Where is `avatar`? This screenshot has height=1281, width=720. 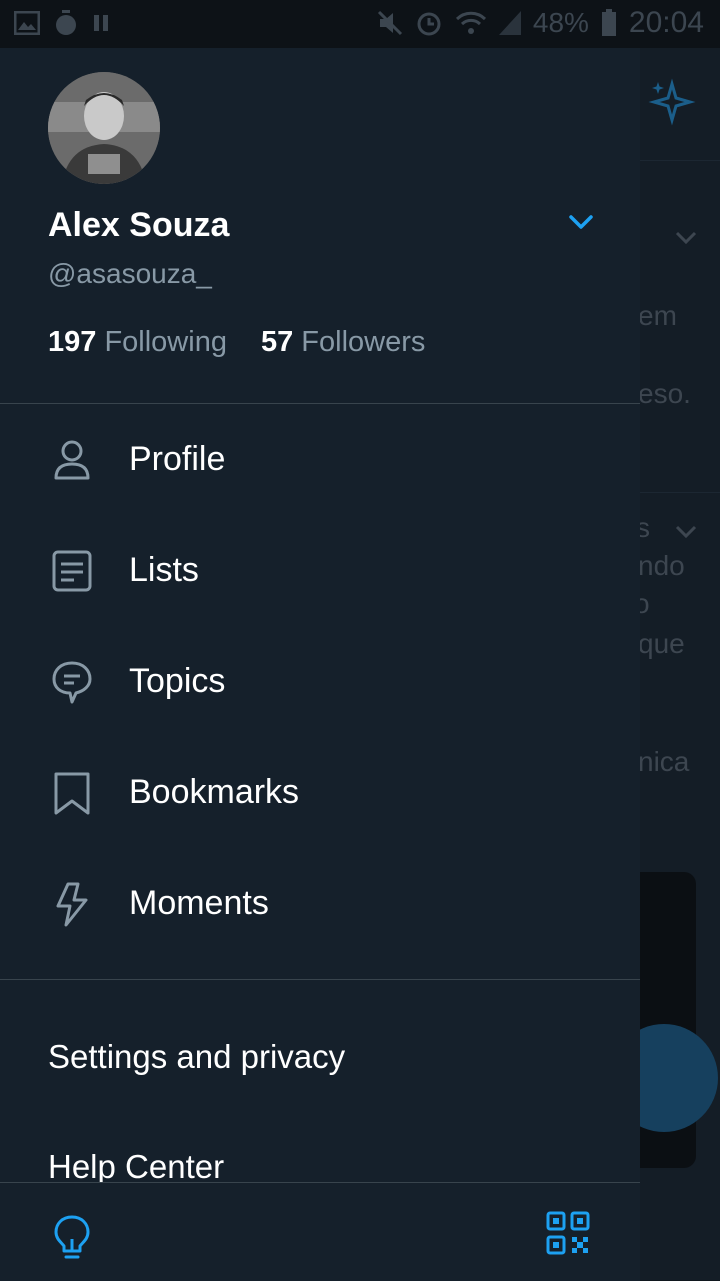
avatar is located at coordinates (104, 128).